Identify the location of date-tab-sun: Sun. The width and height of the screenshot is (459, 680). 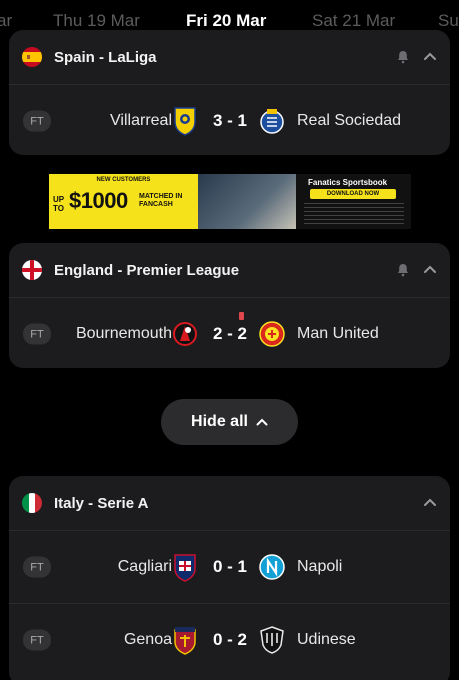
(448, 21).